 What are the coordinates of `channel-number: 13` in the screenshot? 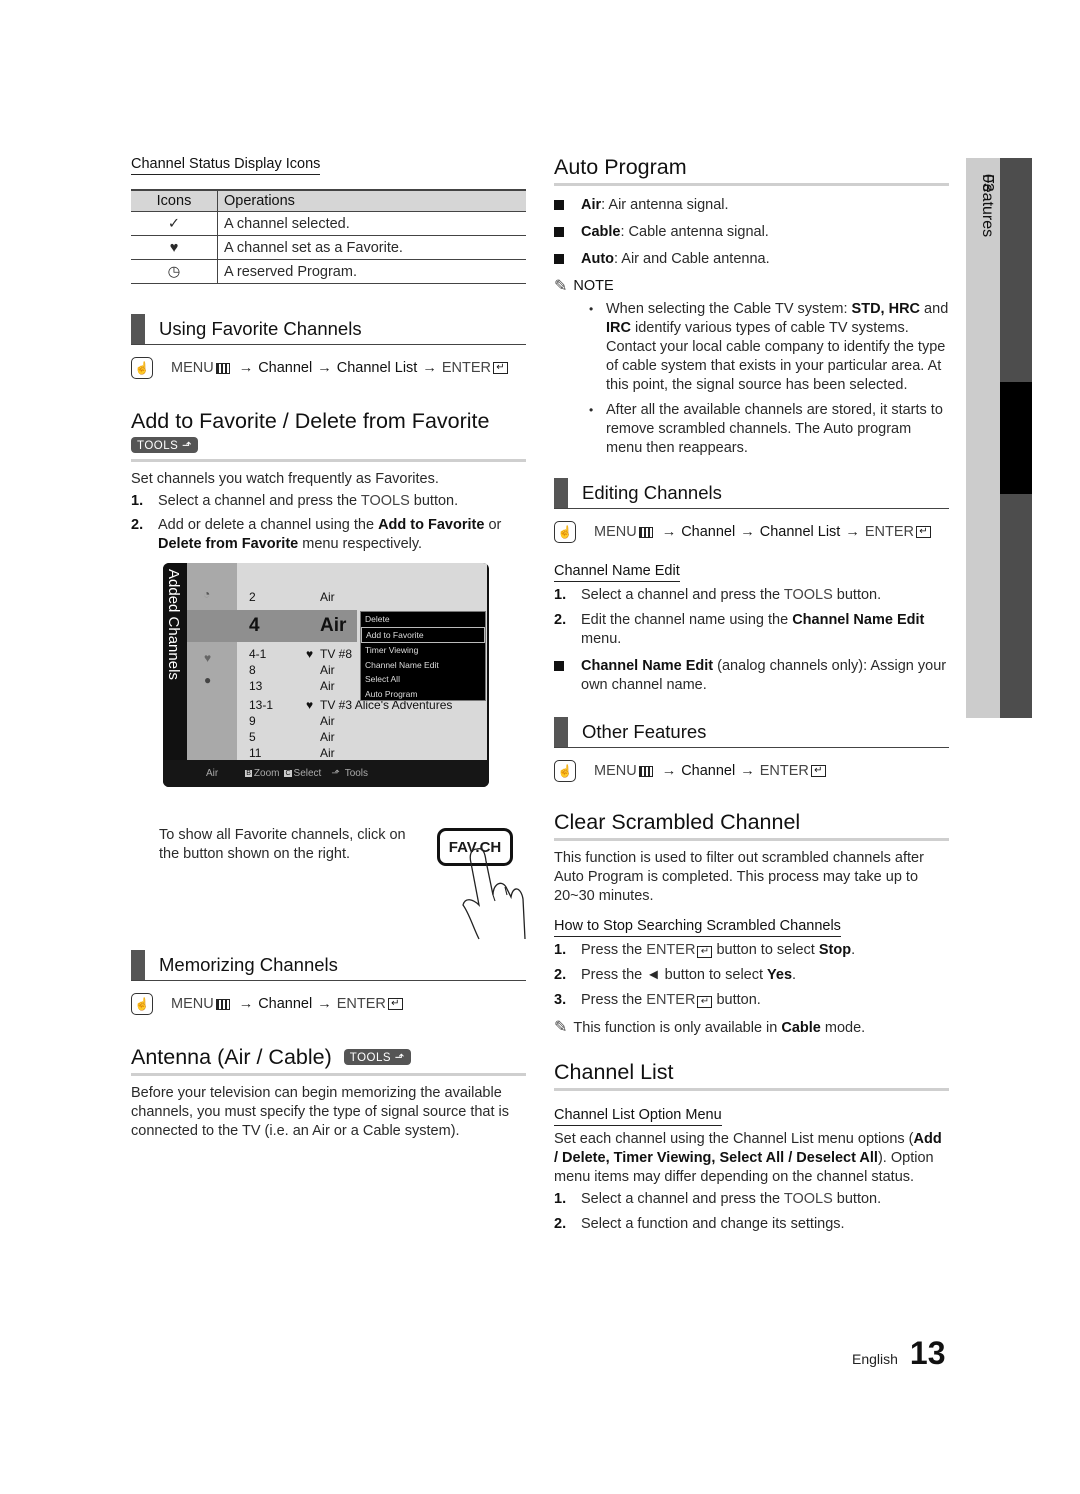 It's located at (256, 686).